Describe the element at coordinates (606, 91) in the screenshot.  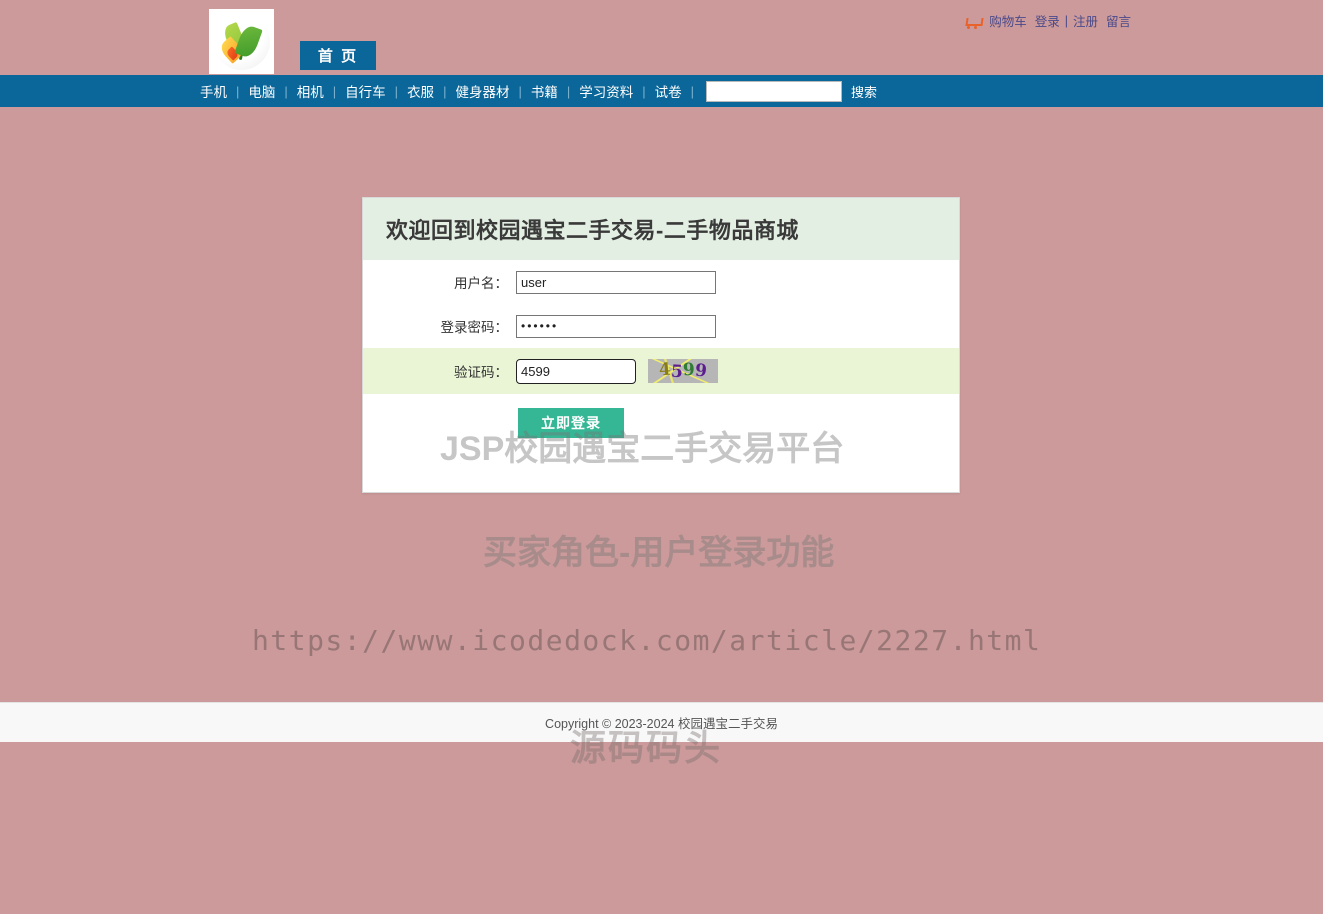
I see `nav-item-study-materials: 学习资料` at that location.